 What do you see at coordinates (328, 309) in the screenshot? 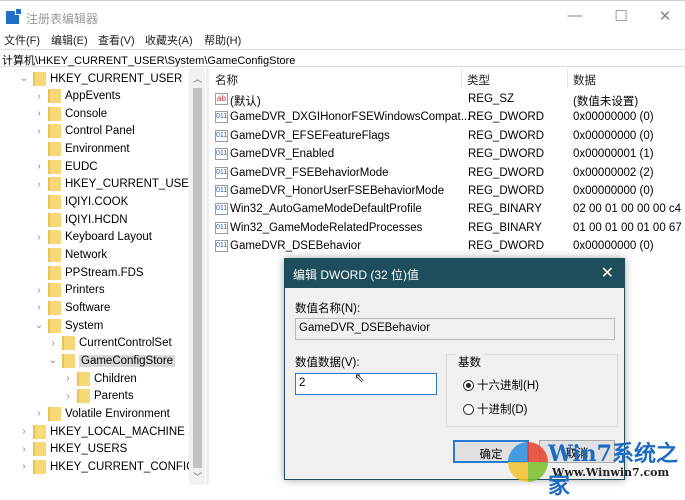
I see `value-name-label: 数值名称(N):` at bounding box center [328, 309].